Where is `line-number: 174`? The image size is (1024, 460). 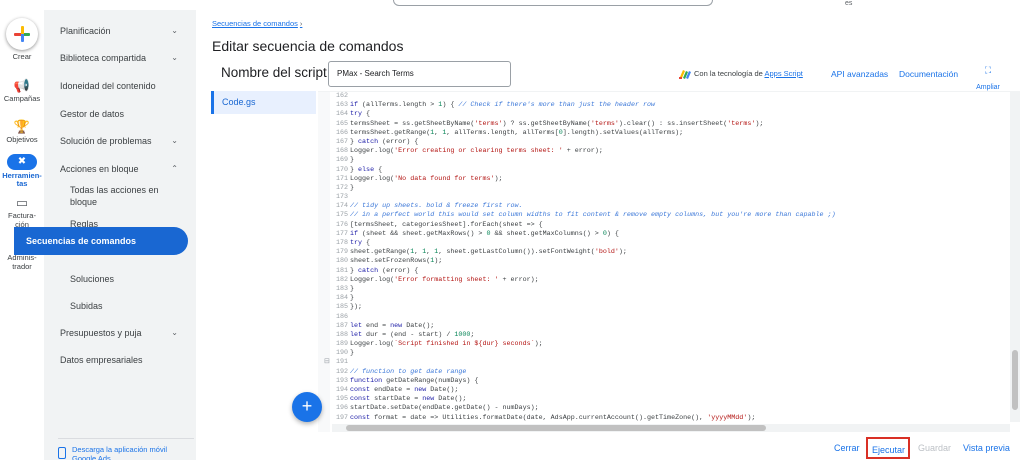
line-number: 174 is located at coordinates (341, 206).